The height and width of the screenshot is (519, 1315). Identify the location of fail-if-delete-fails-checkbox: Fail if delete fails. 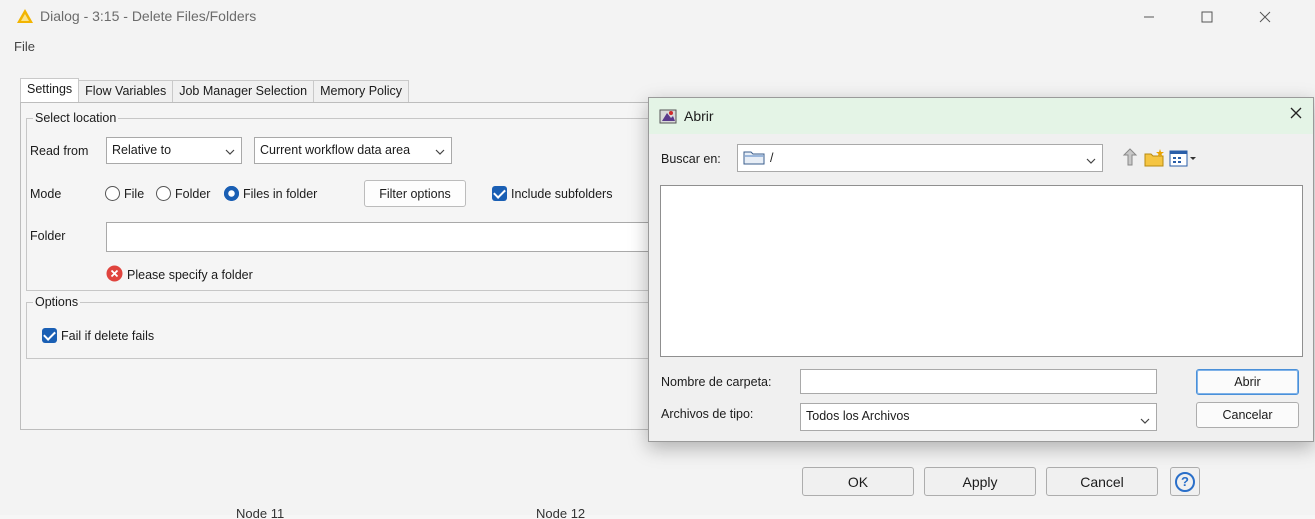
(98, 335).